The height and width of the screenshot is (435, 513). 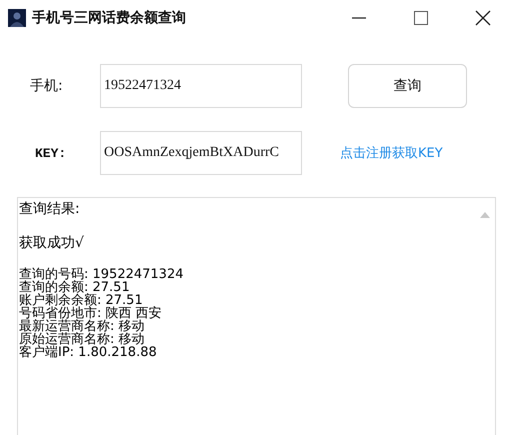 I want to click on close-icon, so click(x=483, y=18).